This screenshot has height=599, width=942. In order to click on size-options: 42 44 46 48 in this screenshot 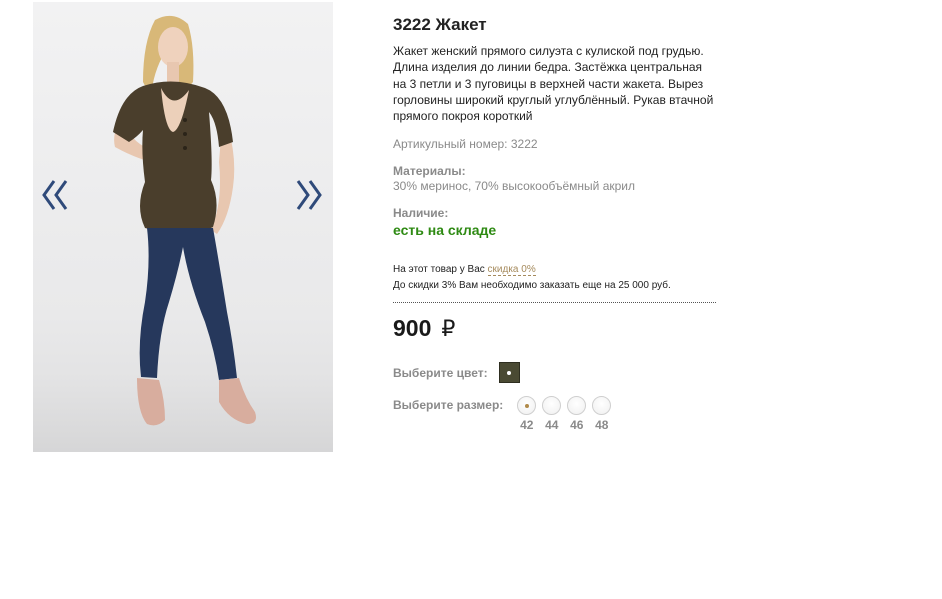, I will do `click(564, 414)`.